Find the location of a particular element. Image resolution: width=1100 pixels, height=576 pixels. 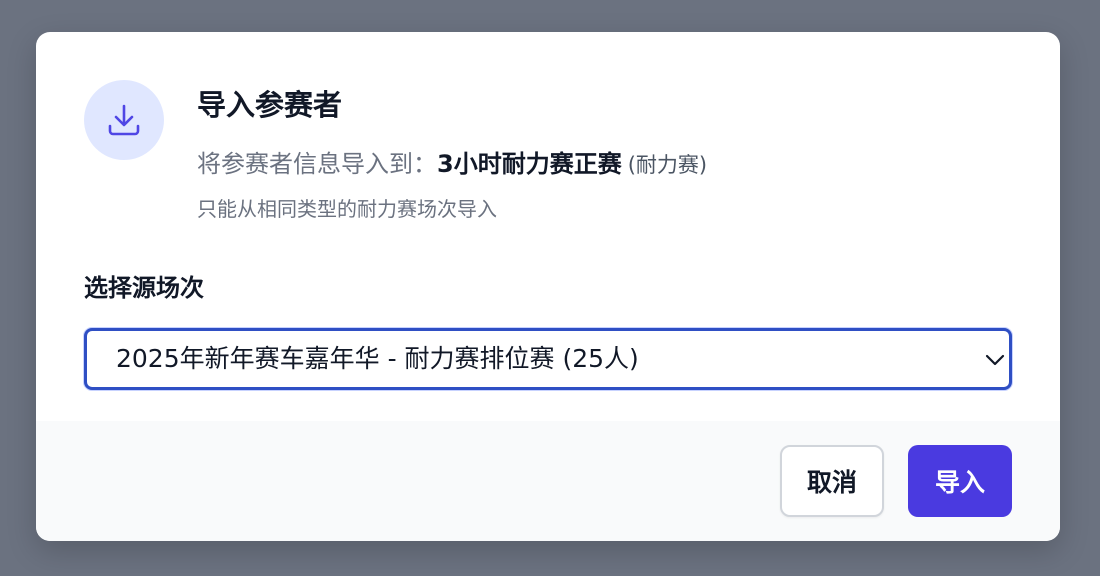

target-prefix: 将参赛者信息导入到： is located at coordinates (317, 164).